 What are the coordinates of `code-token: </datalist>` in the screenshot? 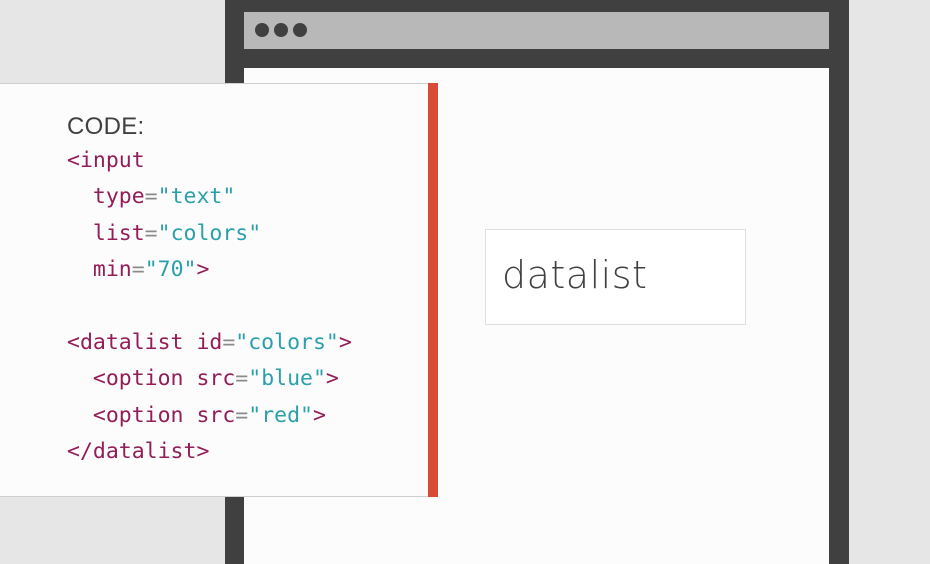 It's located at (138, 452).